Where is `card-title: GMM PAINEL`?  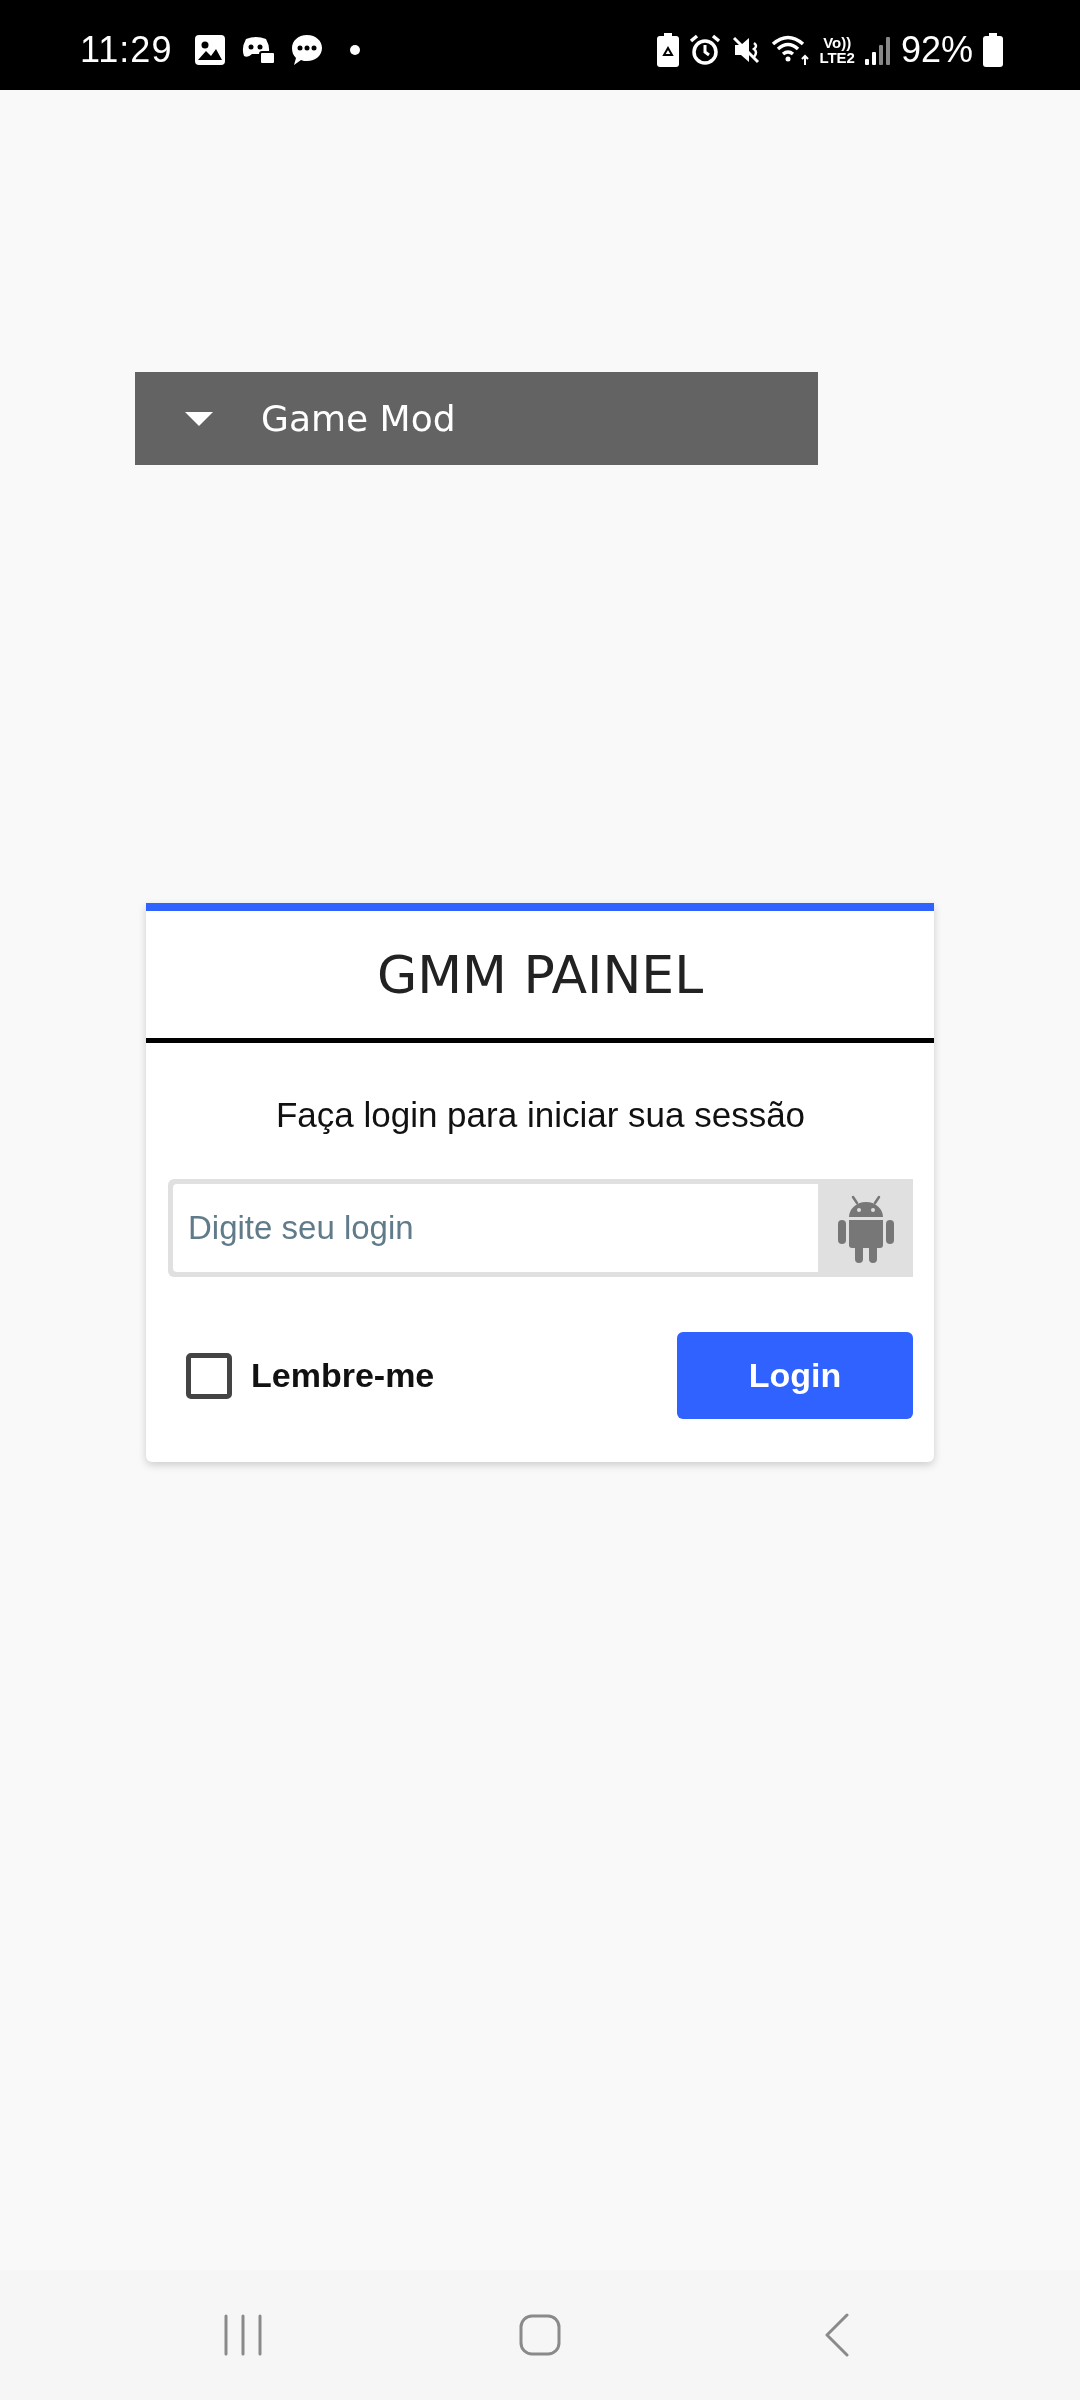 card-title: GMM PAINEL is located at coordinates (540, 974).